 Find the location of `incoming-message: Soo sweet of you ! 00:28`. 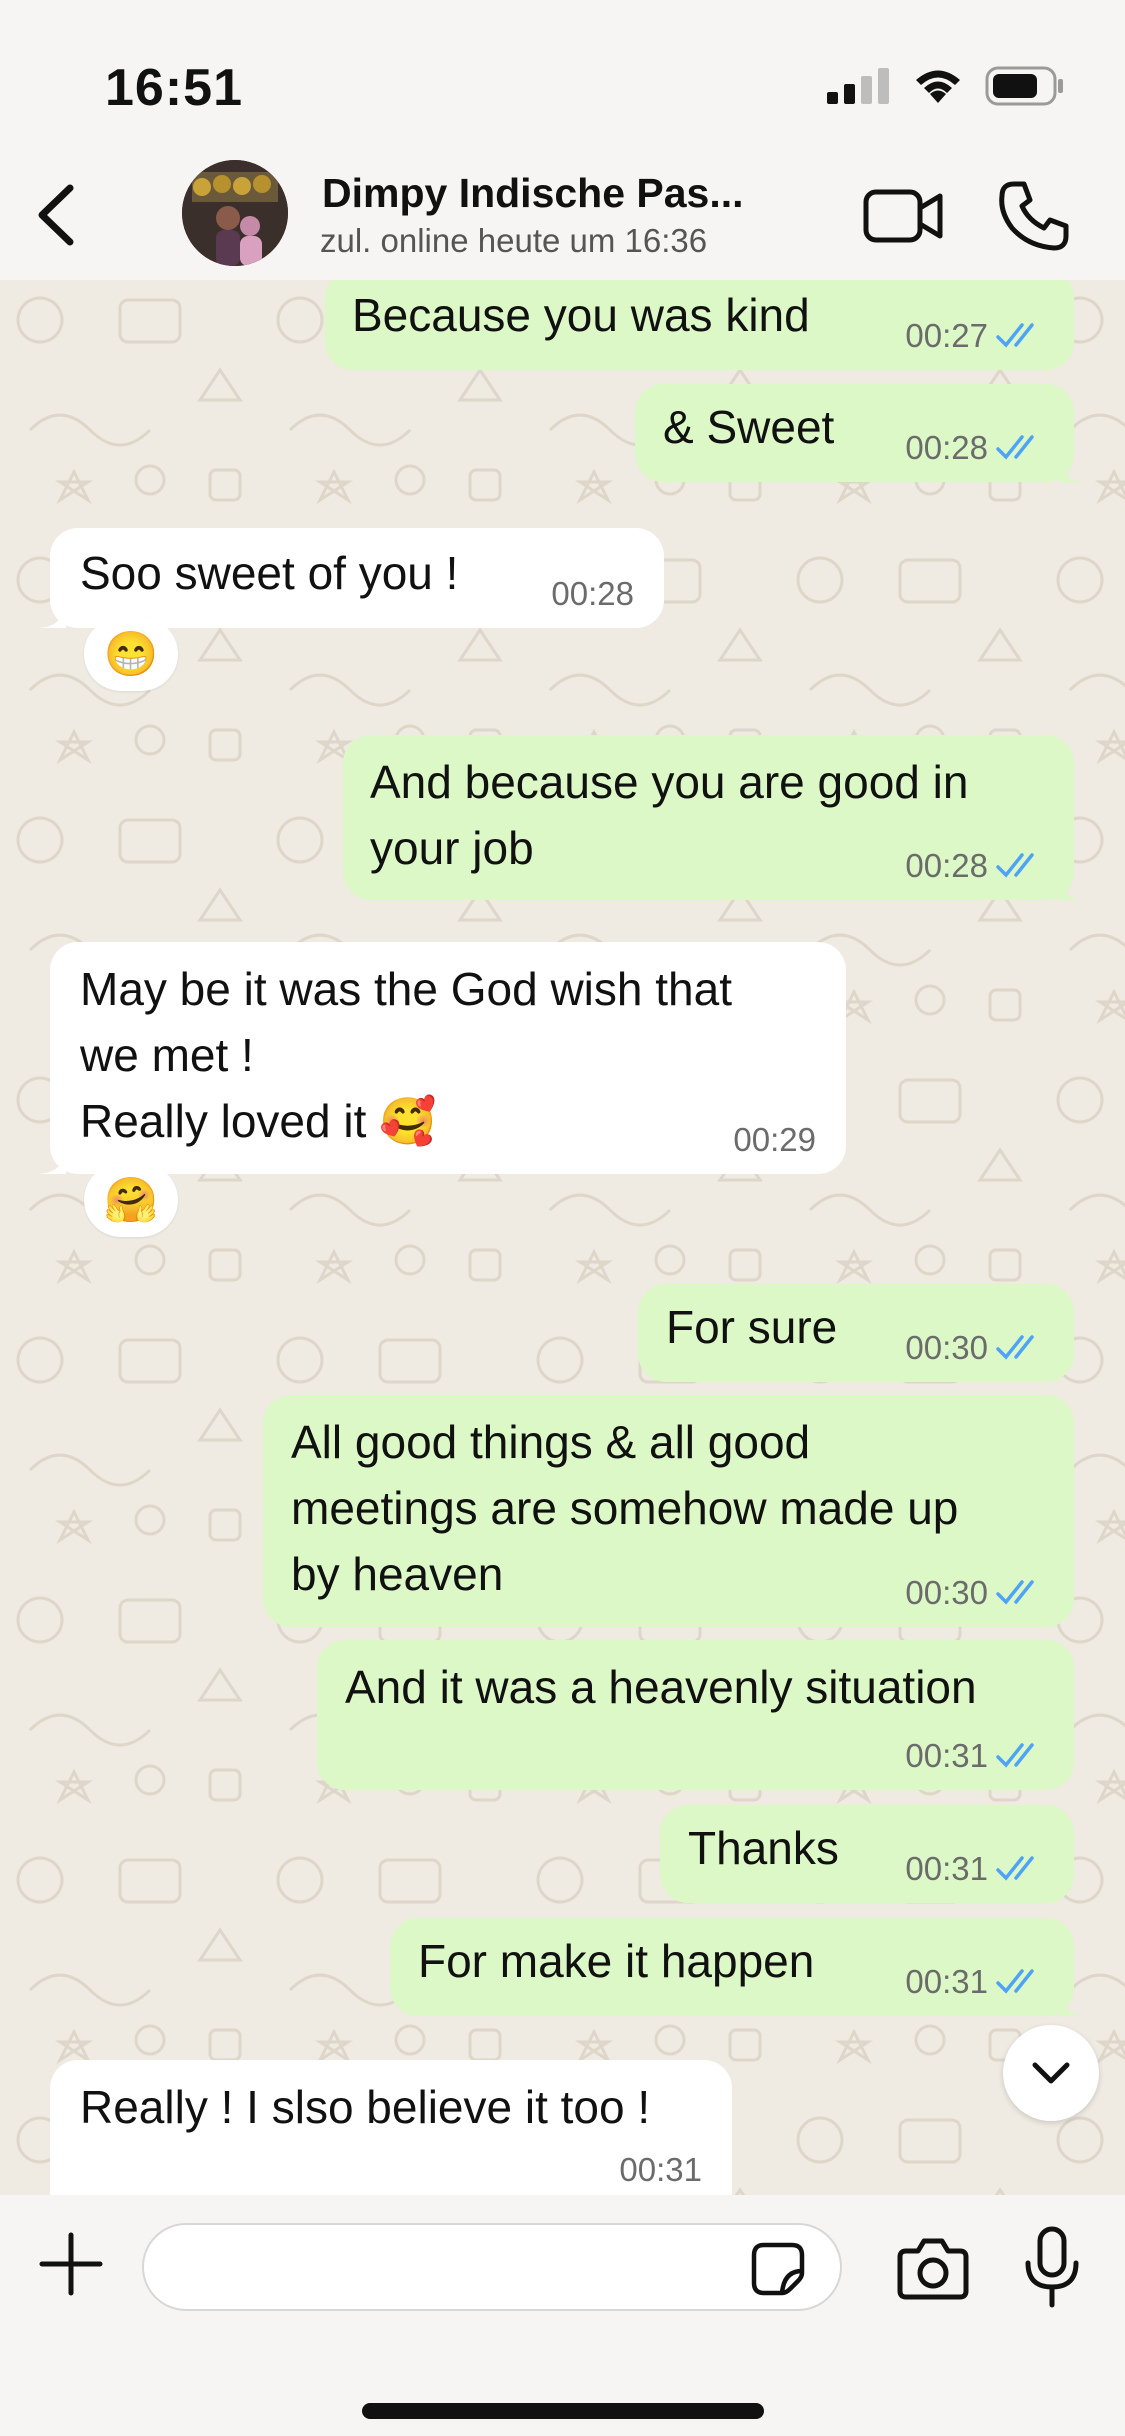

incoming-message: Soo sweet of you ! 00:28 is located at coordinates (350, 578).